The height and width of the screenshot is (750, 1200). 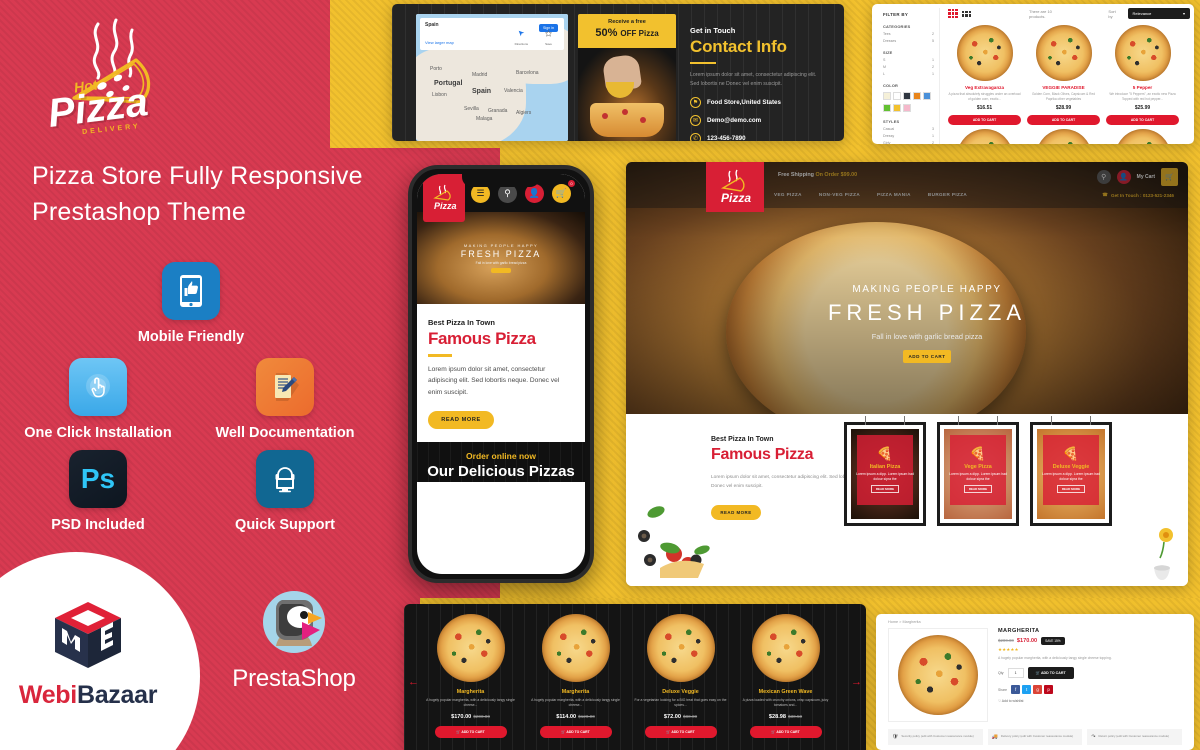 I want to click on mobile-hero-line1: MAKING PEOPLE HAPPY, so click(x=501, y=245).